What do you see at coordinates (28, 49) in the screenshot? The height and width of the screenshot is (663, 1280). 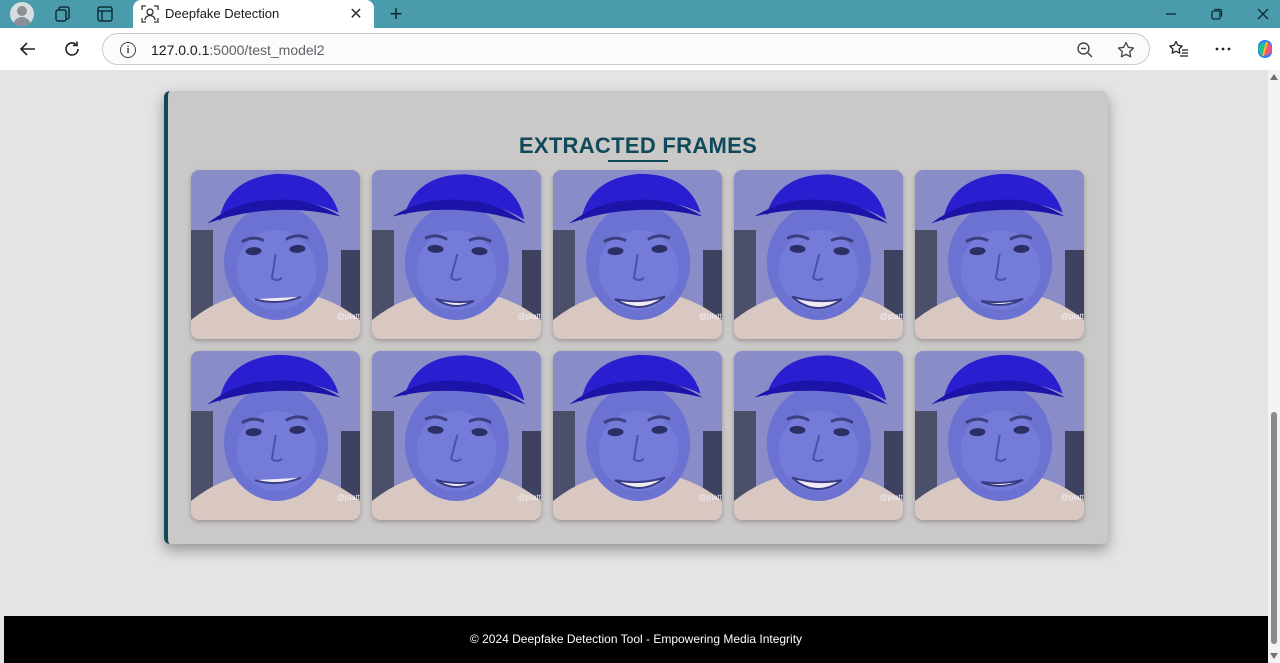 I see `back-icon` at bounding box center [28, 49].